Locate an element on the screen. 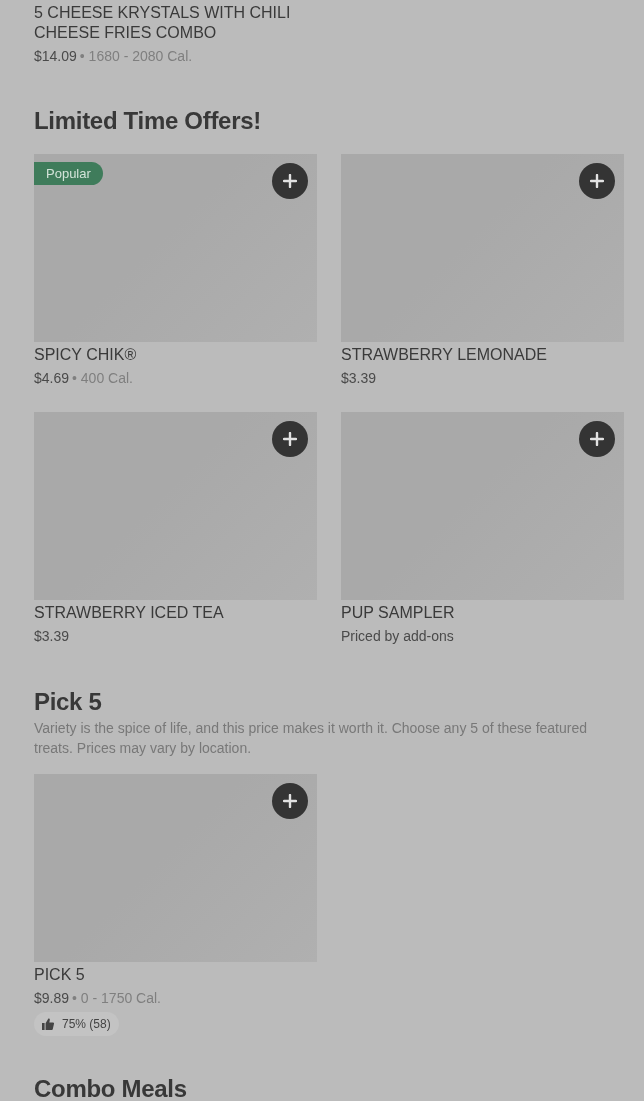  popular-badge: Popular is located at coordinates (68, 173).